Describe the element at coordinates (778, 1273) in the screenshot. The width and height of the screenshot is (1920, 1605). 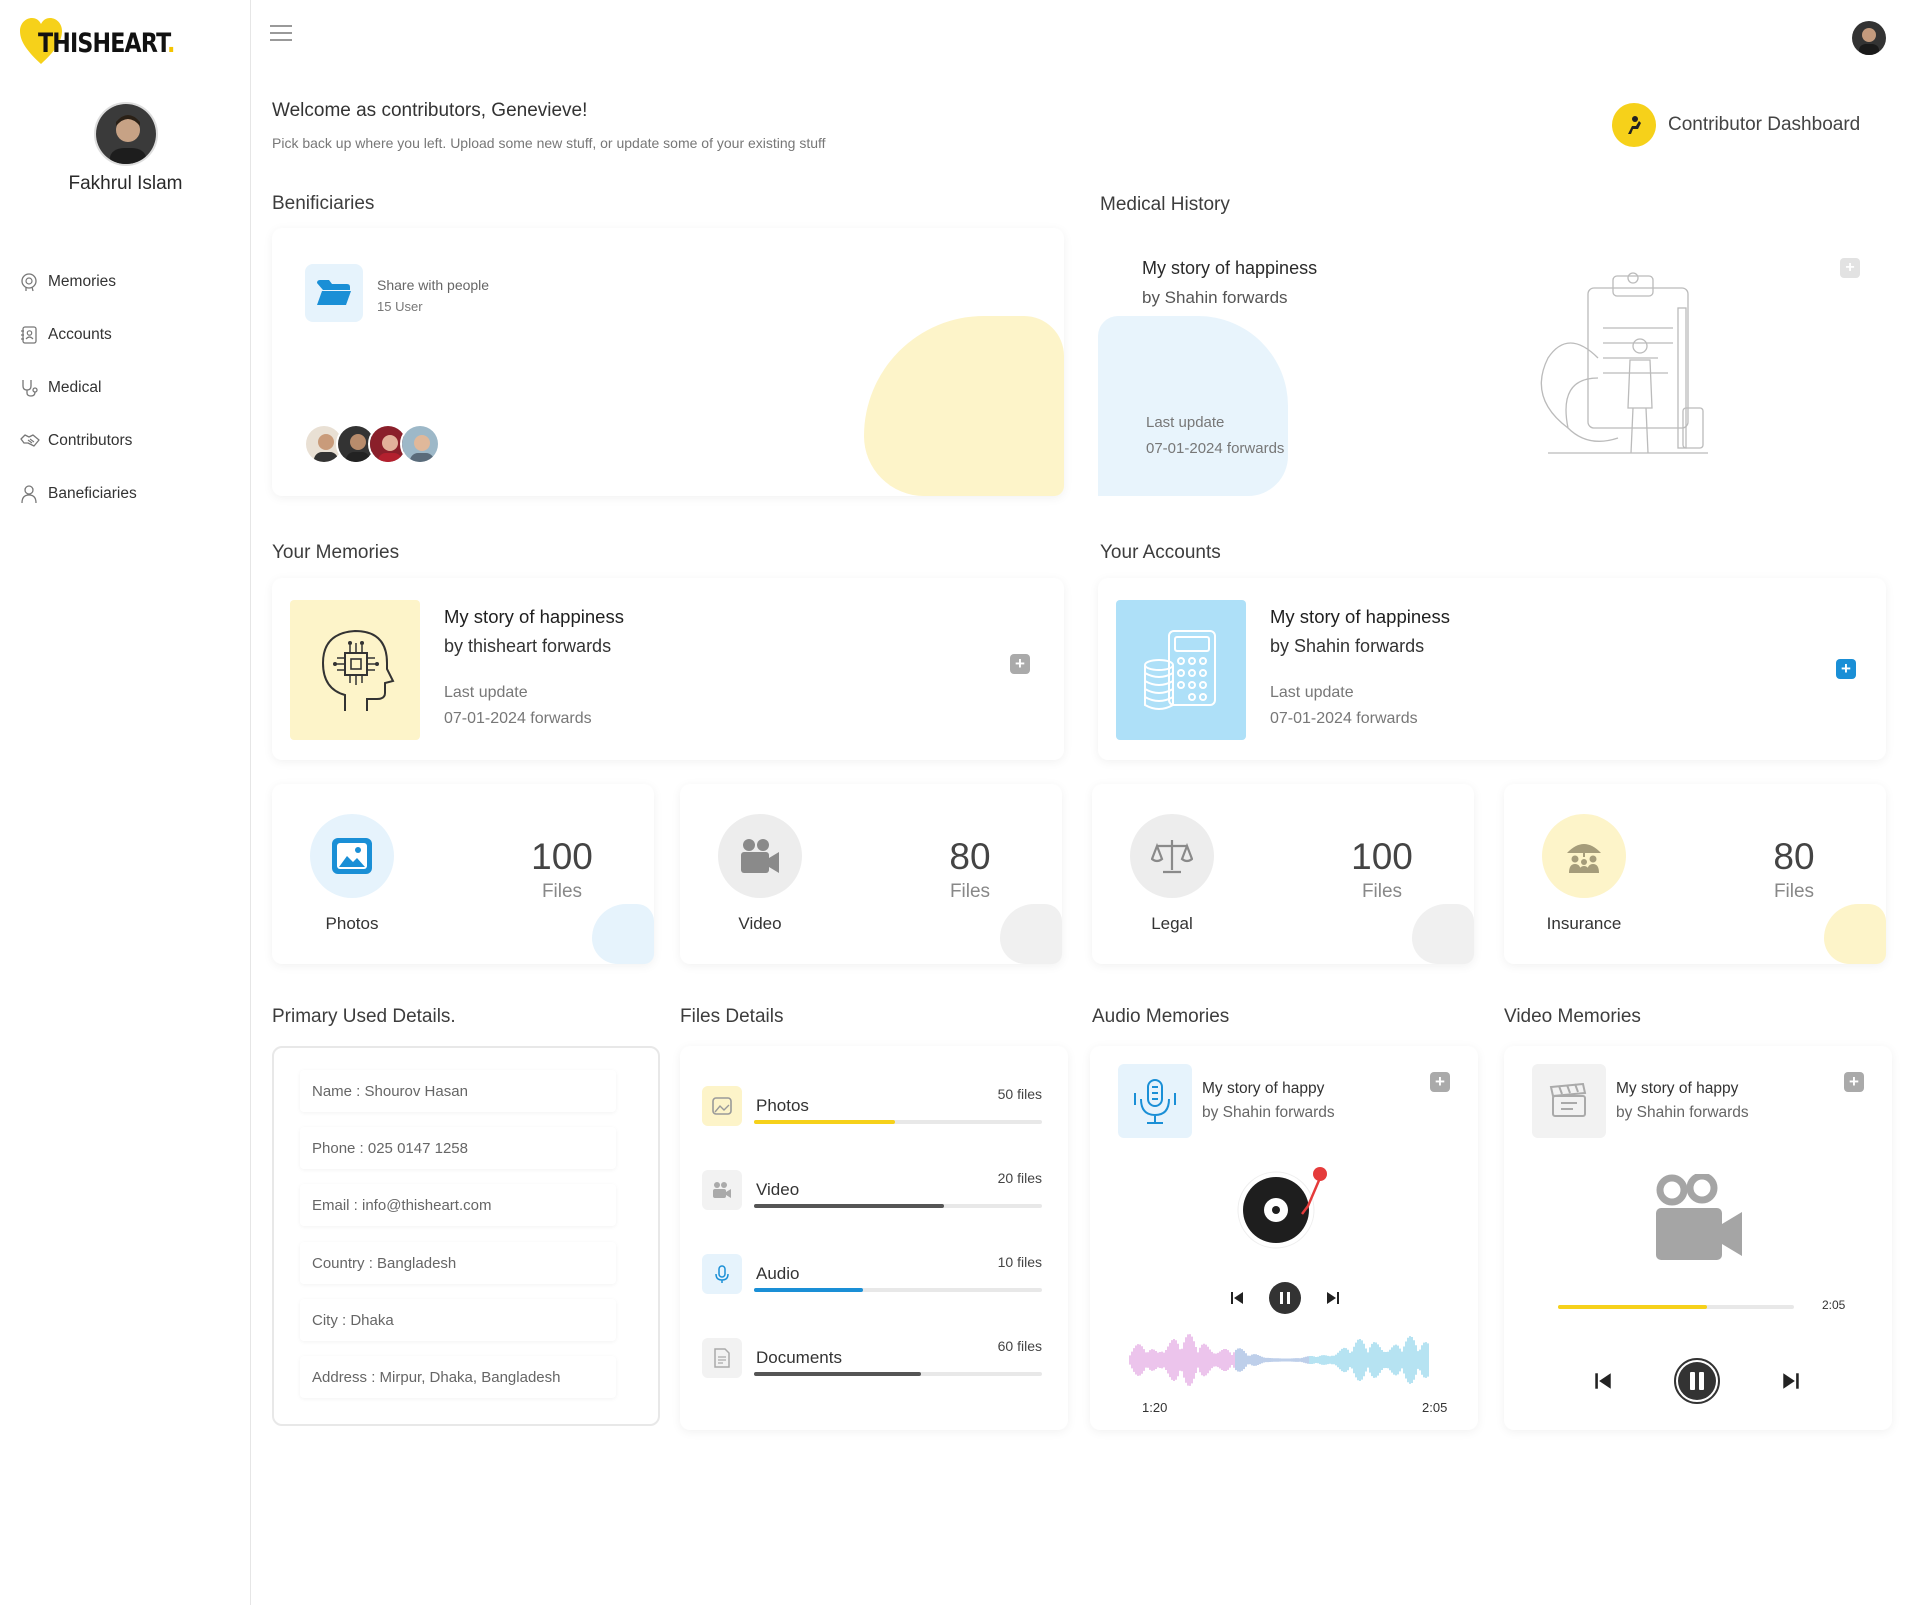
I see `file-type-name: Audio` at that location.